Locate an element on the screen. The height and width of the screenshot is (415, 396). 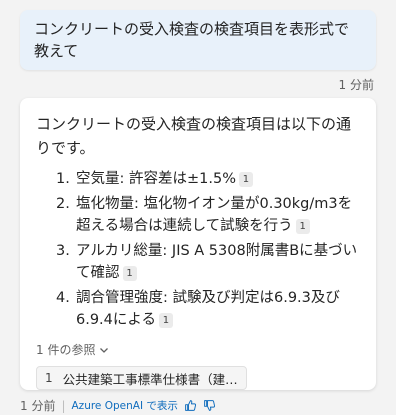
thumbs-up-icon is located at coordinates (190, 405).